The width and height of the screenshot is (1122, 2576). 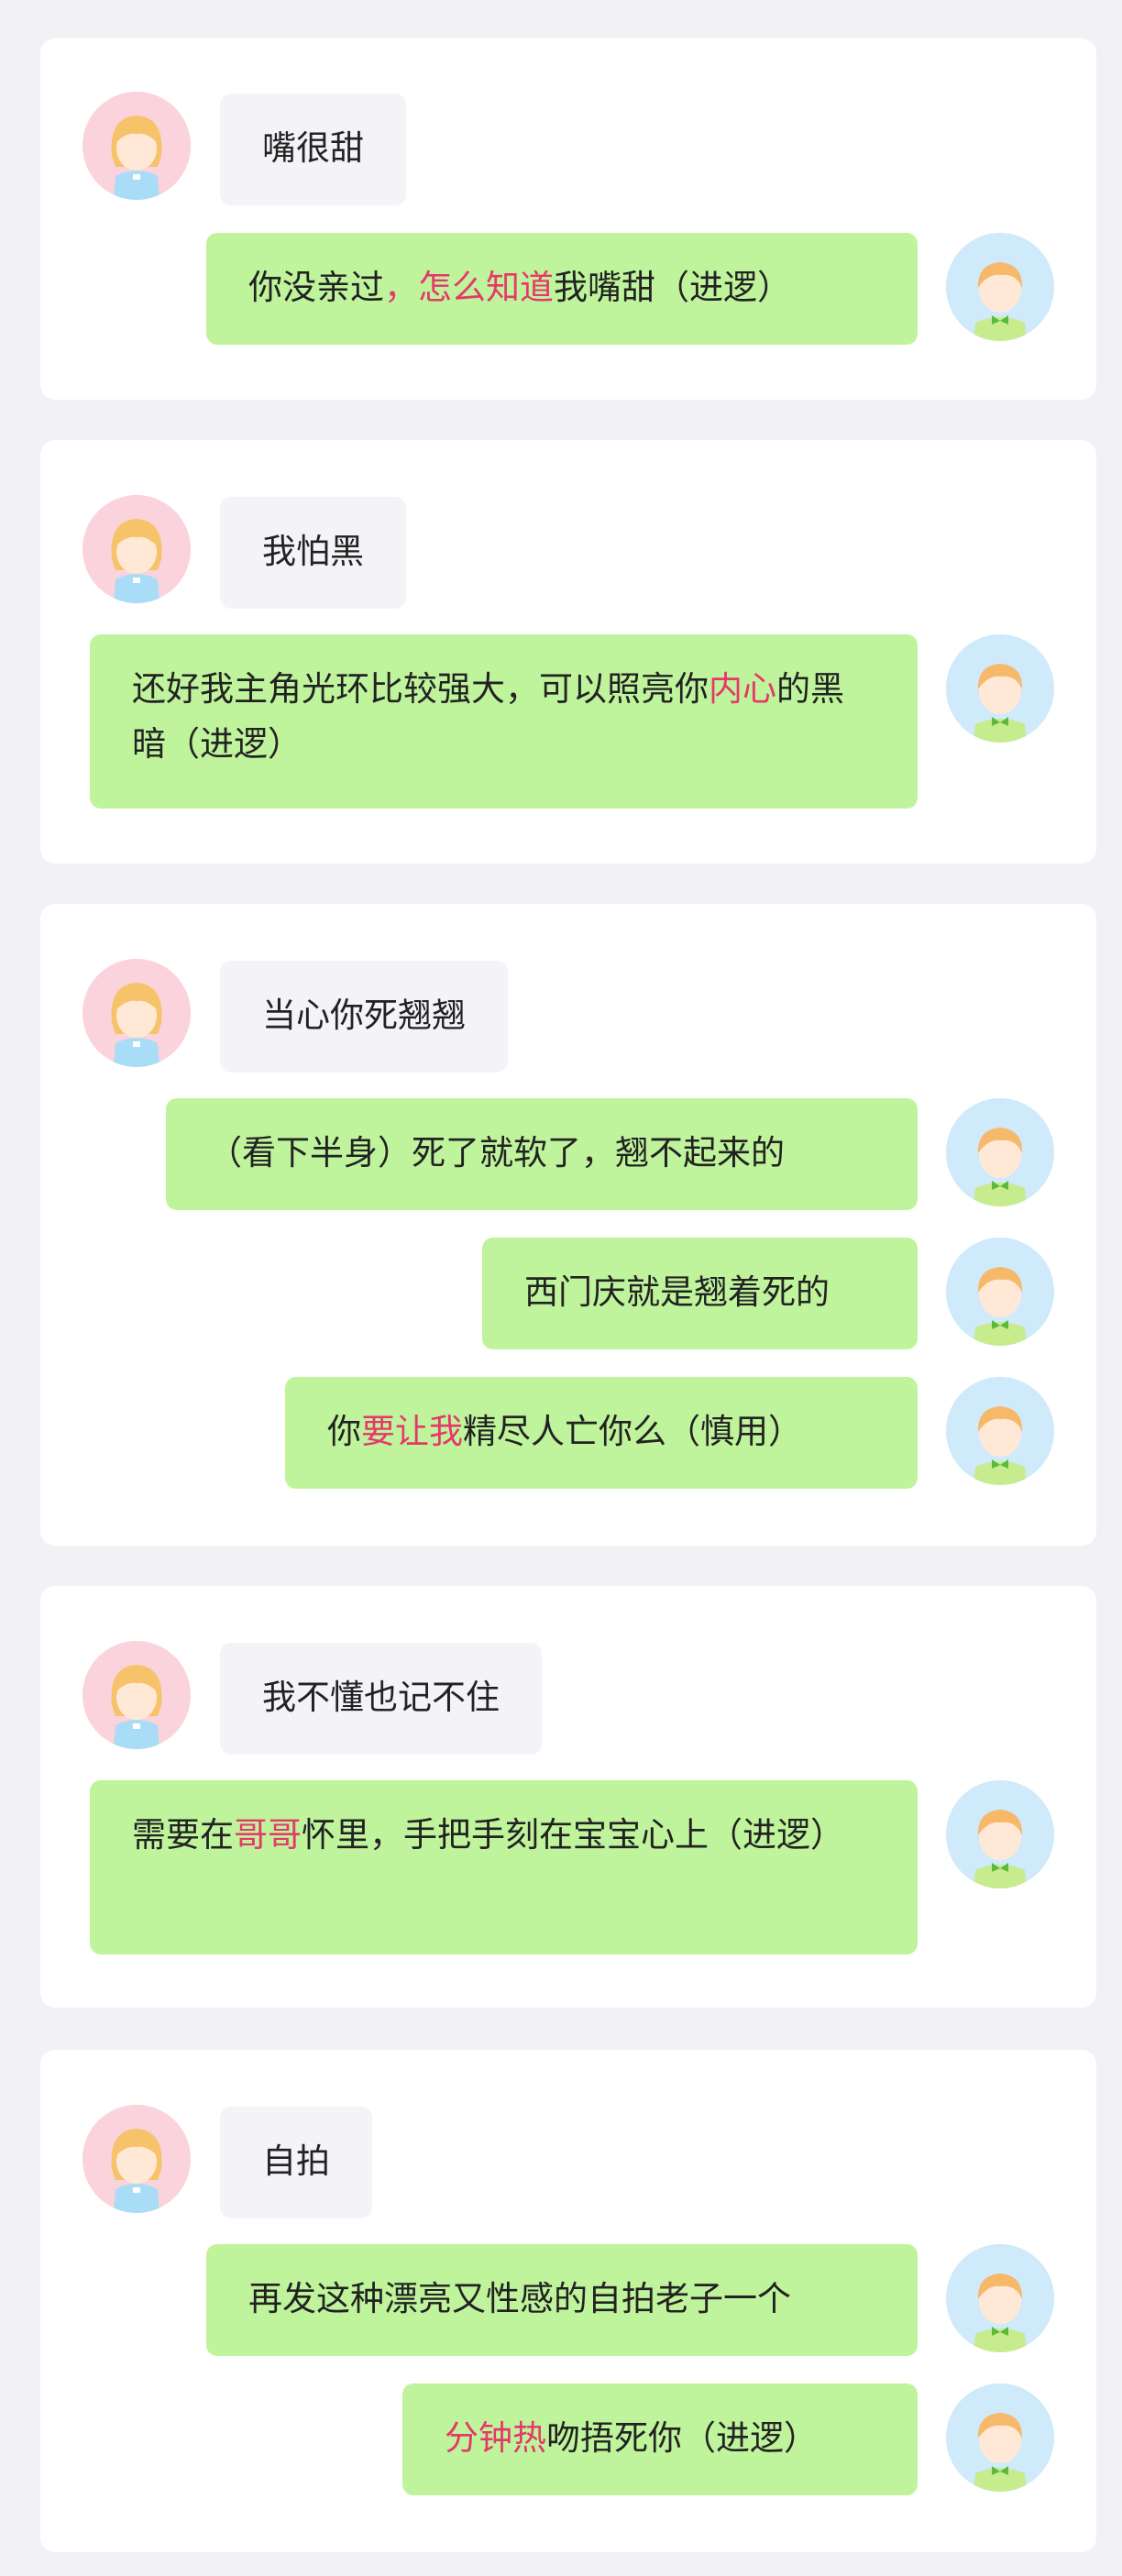 I want to click on chat-card-1: 嘴很甜 你没亲过，怎么知道我嘴甜（进逻）, so click(x=568, y=219).